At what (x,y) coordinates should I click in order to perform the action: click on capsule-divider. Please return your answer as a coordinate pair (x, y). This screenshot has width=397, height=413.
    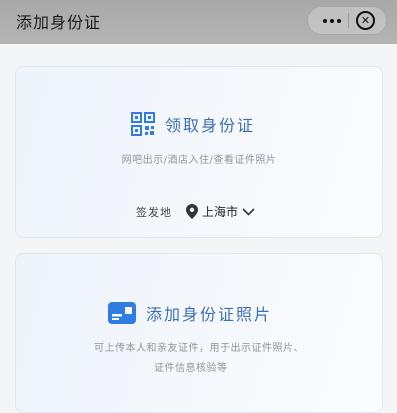
    Looking at the image, I should click on (348, 20).